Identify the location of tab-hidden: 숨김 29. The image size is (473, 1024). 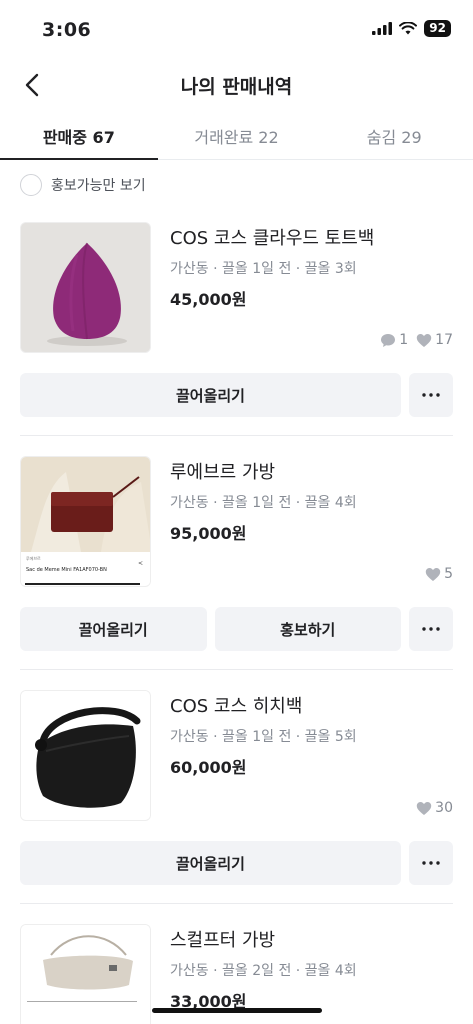
(394, 135).